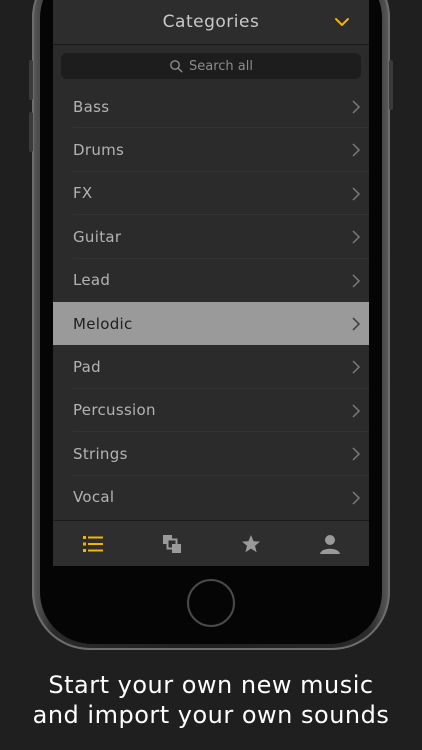  I want to click on page-title: Categories, so click(211, 22).